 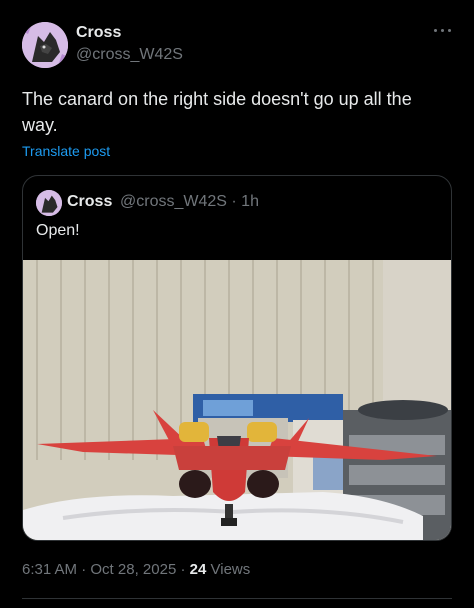 I want to click on author-handle: @cross_W42S, so click(x=129, y=55).